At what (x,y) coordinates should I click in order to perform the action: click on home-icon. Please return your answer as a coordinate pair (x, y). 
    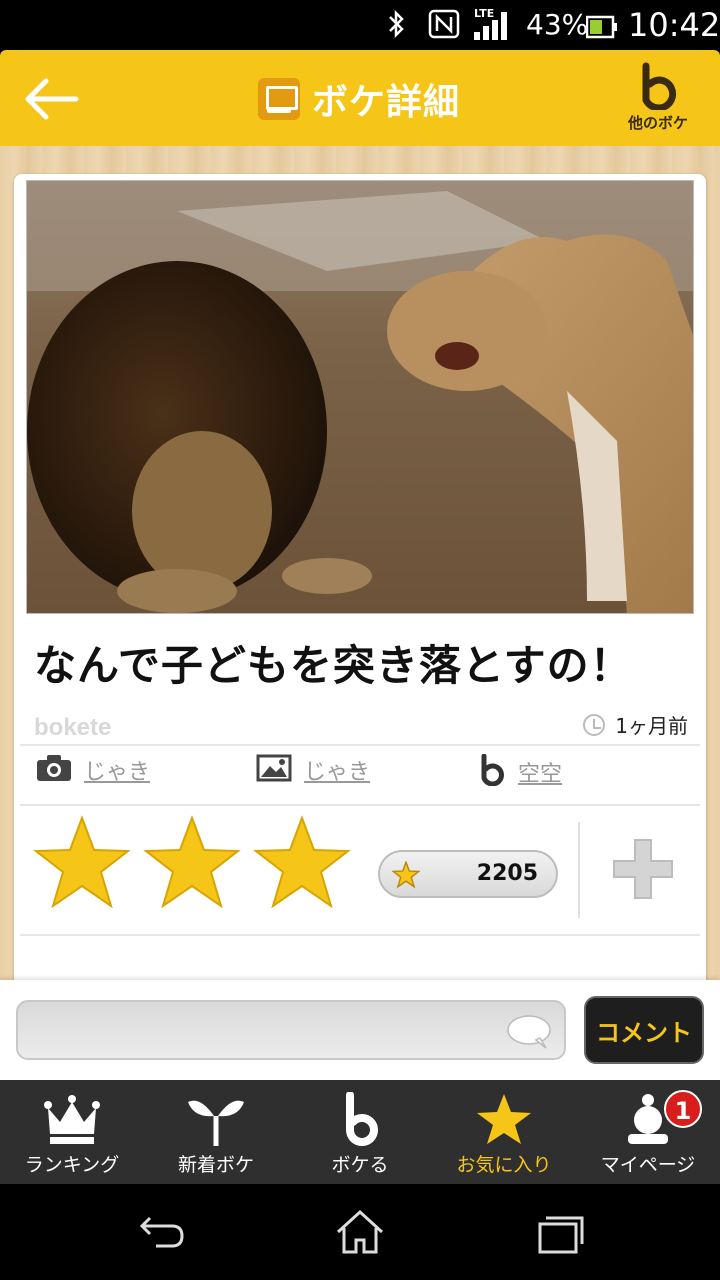
    Looking at the image, I should click on (360, 1232).